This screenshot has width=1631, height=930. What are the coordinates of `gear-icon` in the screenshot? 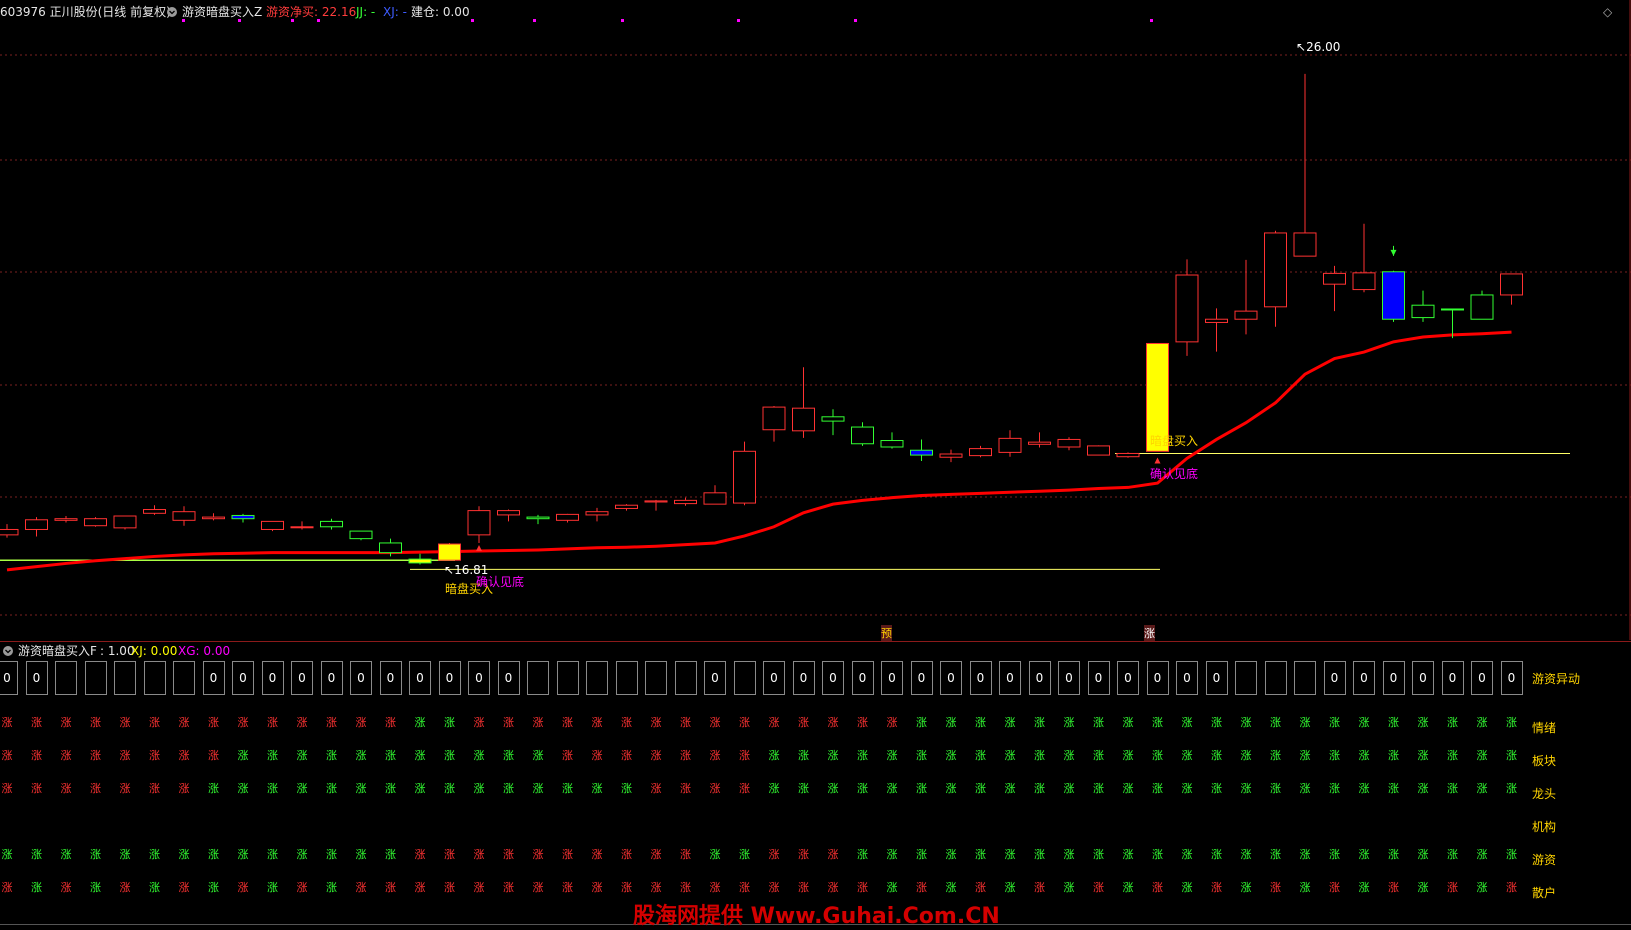 It's located at (172, 12).